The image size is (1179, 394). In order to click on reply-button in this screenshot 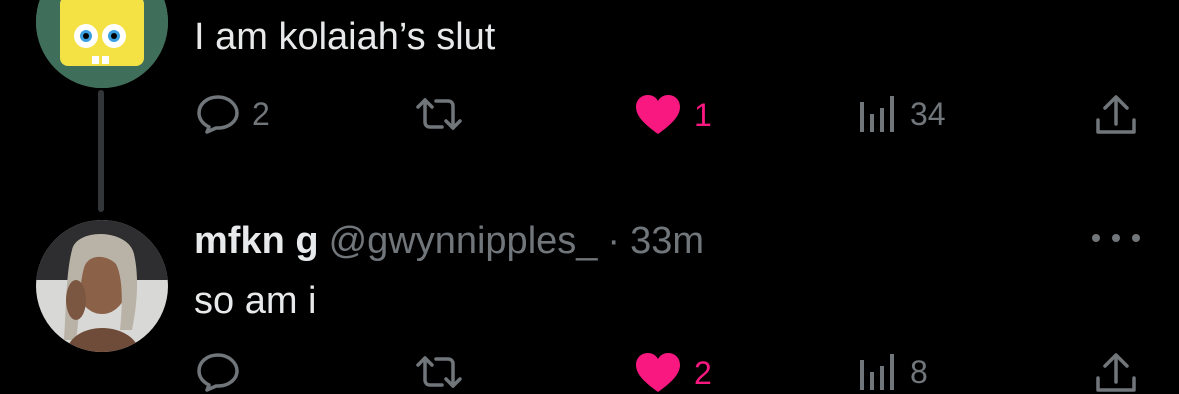, I will do `click(224, 372)`.